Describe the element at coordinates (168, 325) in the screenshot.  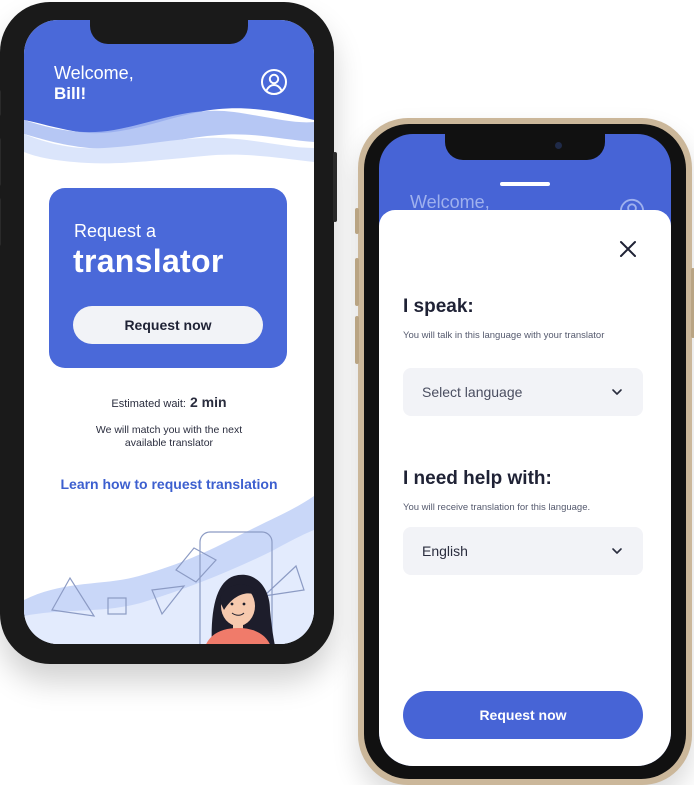
I see `request-now-button: Request now` at that location.